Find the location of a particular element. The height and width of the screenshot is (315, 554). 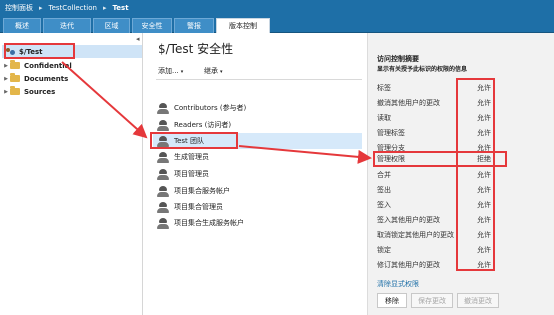

permission-name: 取消锁定其他用户的更改 is located at coordinates (415, 234).